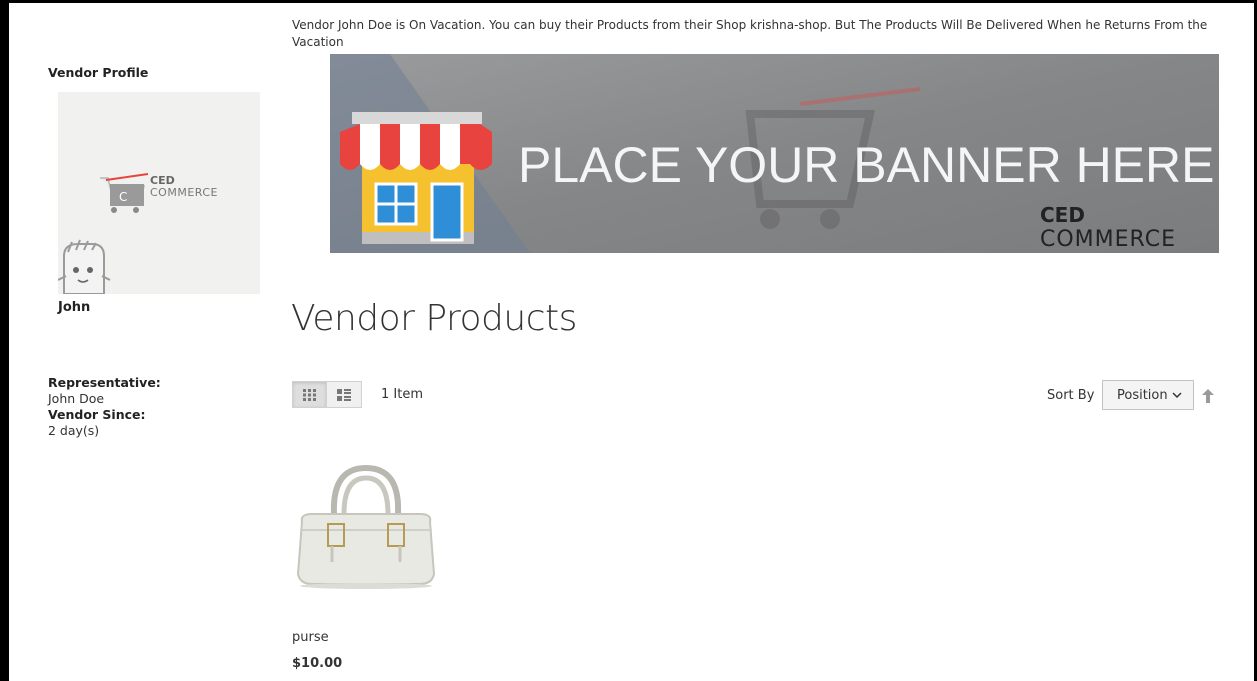 This screenshot has height=681, width=1257. What do you see at coordinates (4, 340) in the screenshot?
I see `frame-left` at bounding box center [4, 340].